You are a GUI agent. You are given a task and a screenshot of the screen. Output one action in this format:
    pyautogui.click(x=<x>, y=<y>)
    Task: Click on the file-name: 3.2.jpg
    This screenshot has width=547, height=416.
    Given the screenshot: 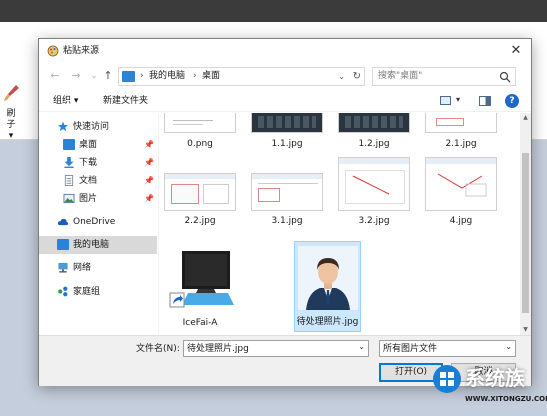 What is the action you would take?
    pyautogui.click(x=374, y=221)
    